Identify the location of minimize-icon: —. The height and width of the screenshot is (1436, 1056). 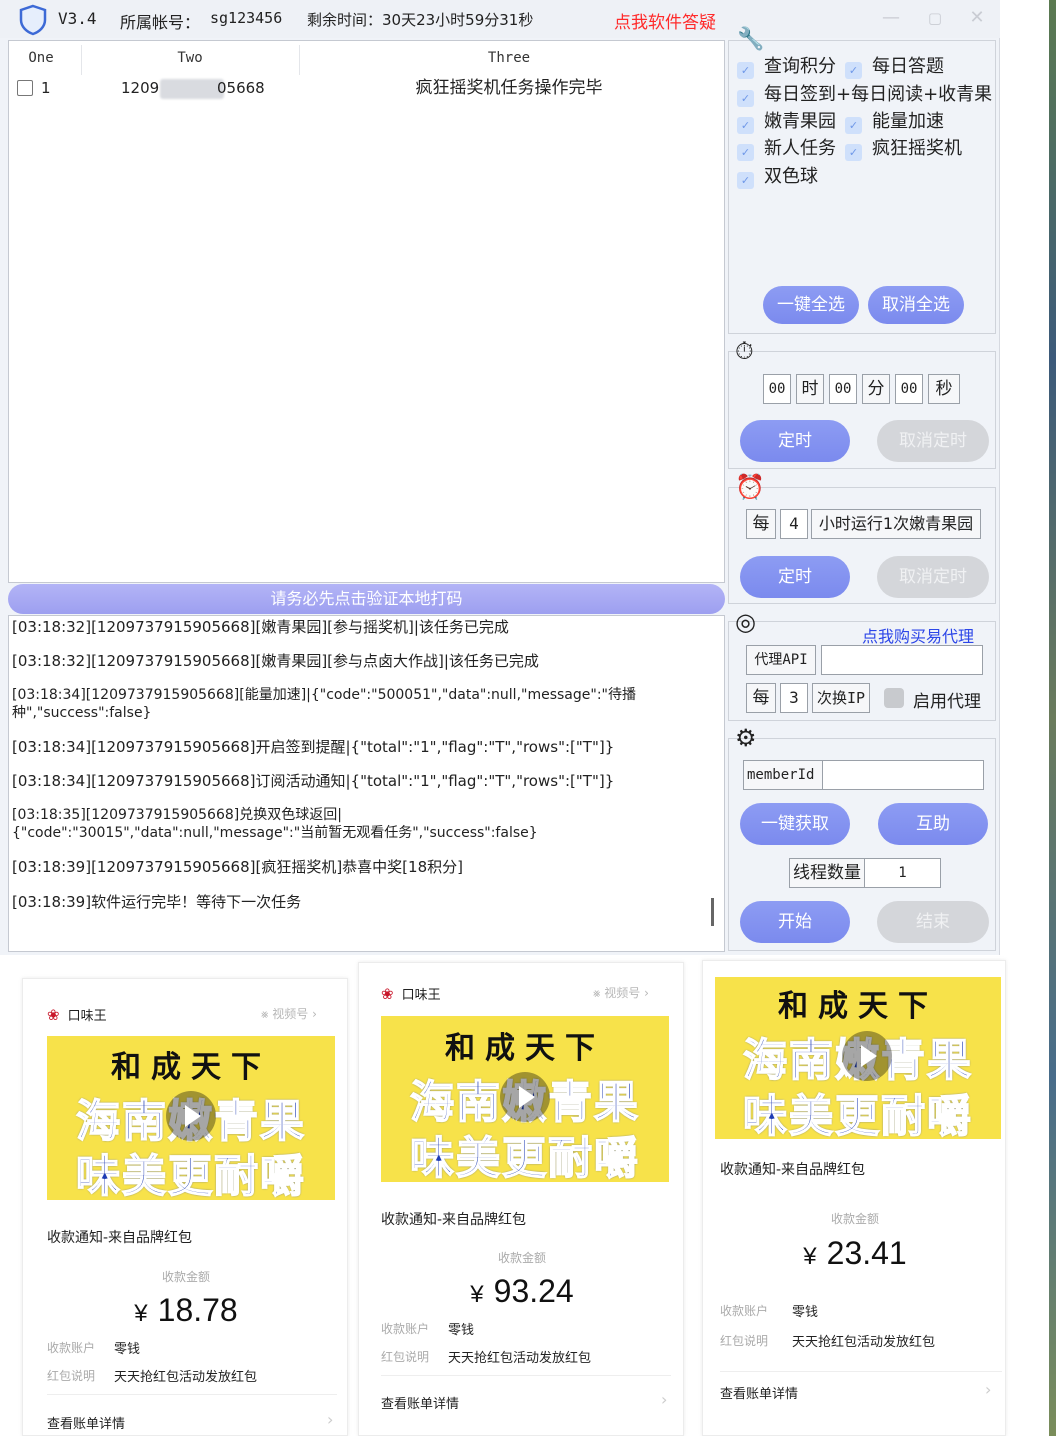
(891, 18).